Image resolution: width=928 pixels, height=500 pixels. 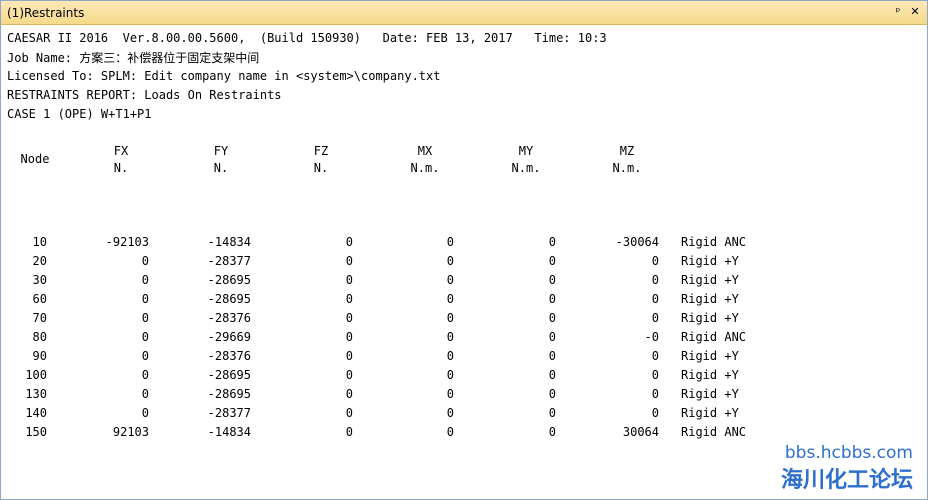 What do you see at coordinates (425, 168) in the screenshot?
I see `col-unit-mx: N.m.` at bounding box center [425, 168].